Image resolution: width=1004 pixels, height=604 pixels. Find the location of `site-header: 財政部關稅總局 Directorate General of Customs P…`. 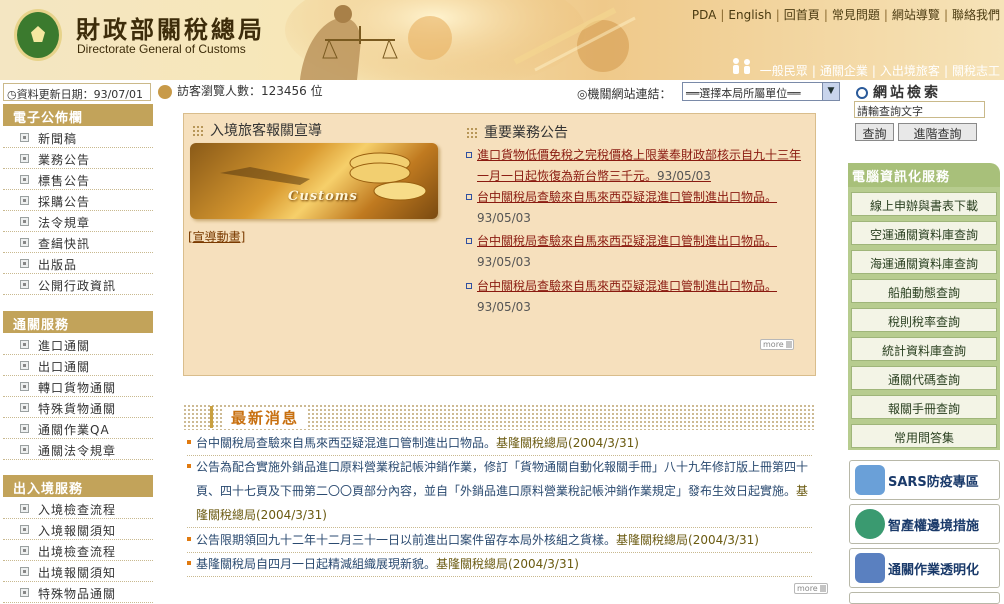

site-header: 財政部關稅總局 Directorate General of Customs P… is located at coordinates (502, 40).